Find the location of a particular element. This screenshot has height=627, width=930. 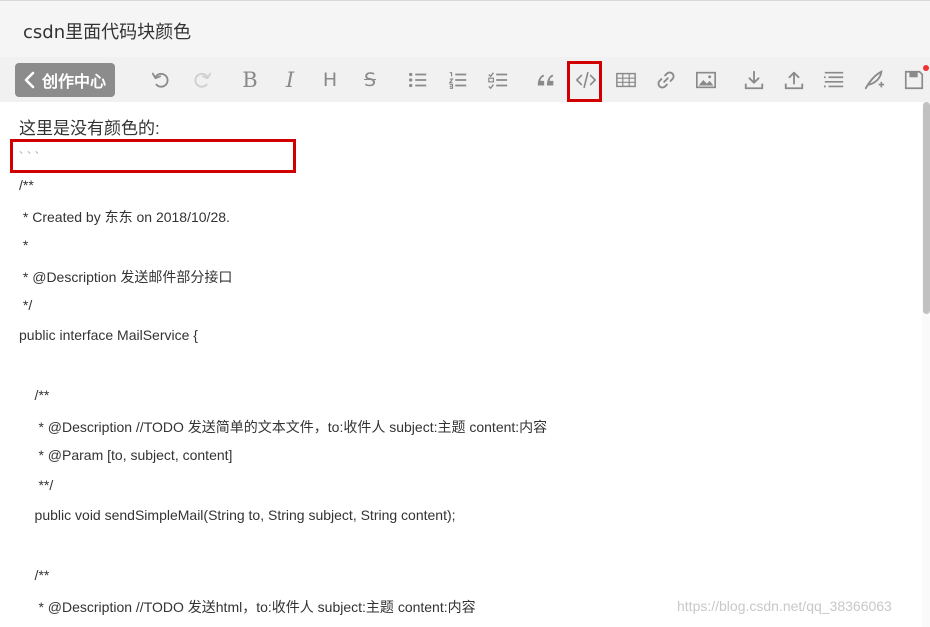

link-icon is located at coordinates (666, 80).